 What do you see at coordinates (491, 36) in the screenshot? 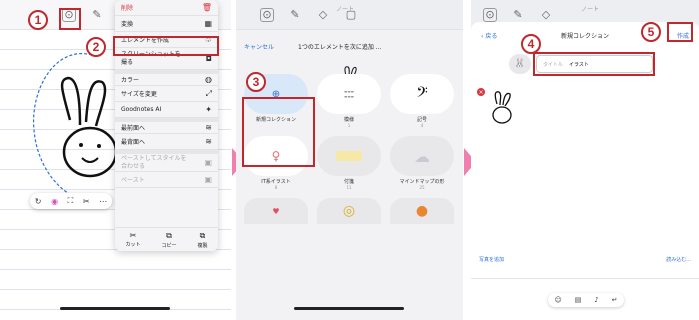
I see `back-label: 戻る` at bounding box center [491, 36].